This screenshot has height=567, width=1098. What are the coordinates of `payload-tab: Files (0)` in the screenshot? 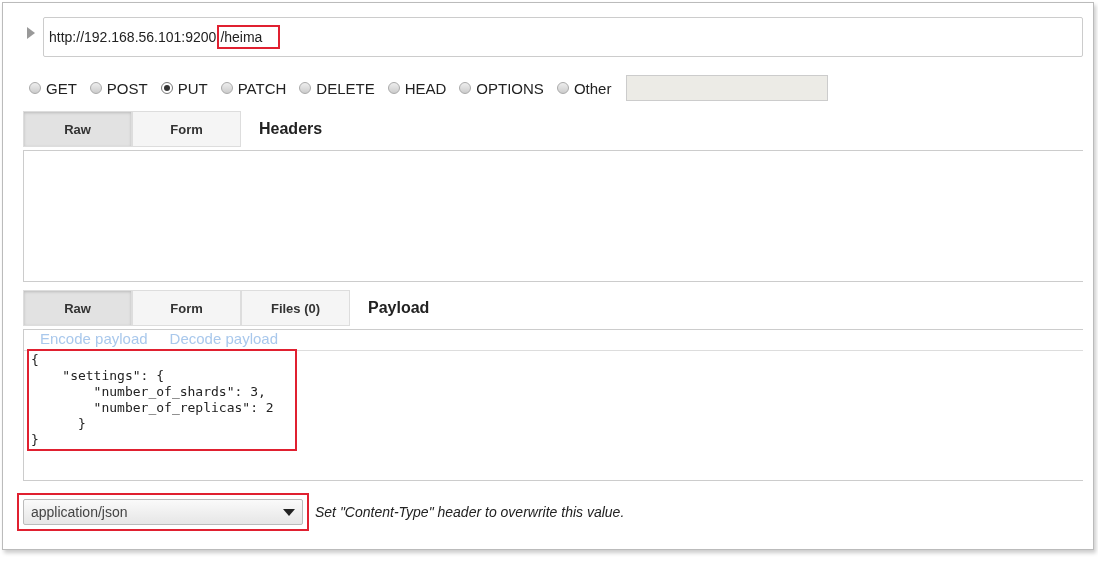 It's located at (295, 308).